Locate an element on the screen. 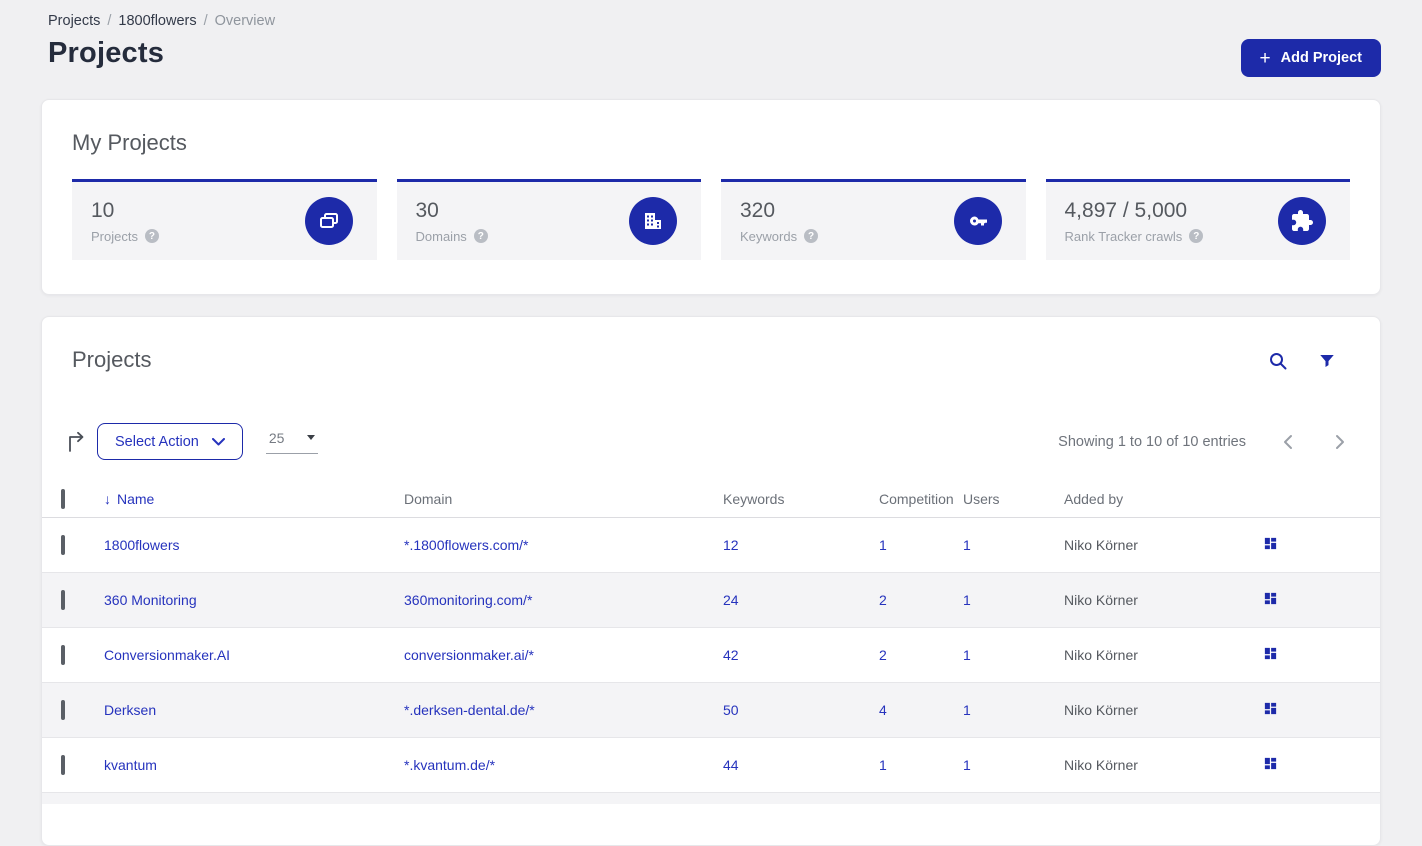  table-row-partial is located at coordinates (711, 798).